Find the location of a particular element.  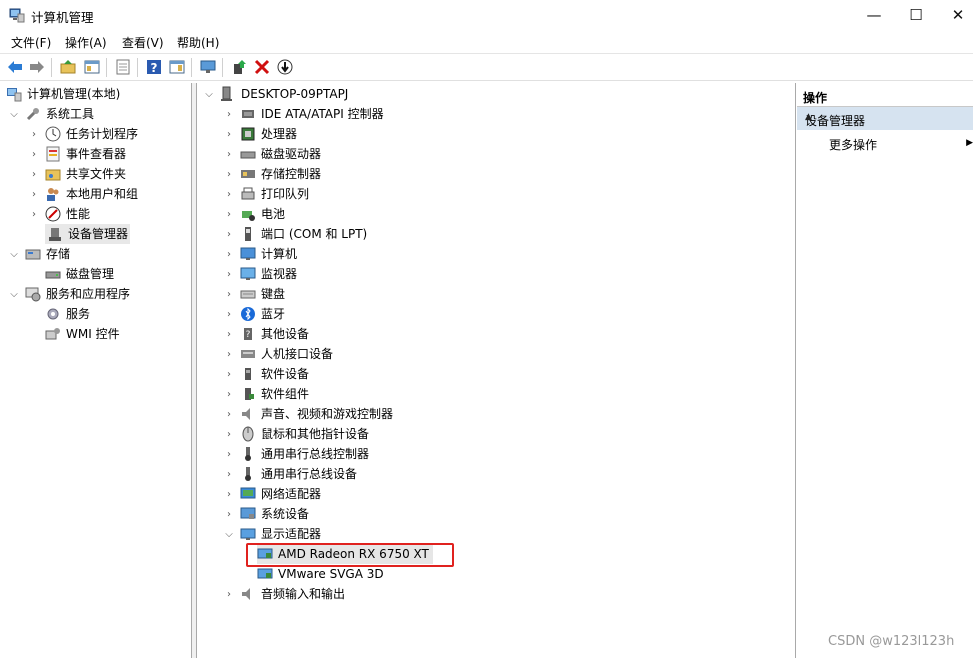

collapse-up-icon: ▲ is located at coordinates (888, 117).